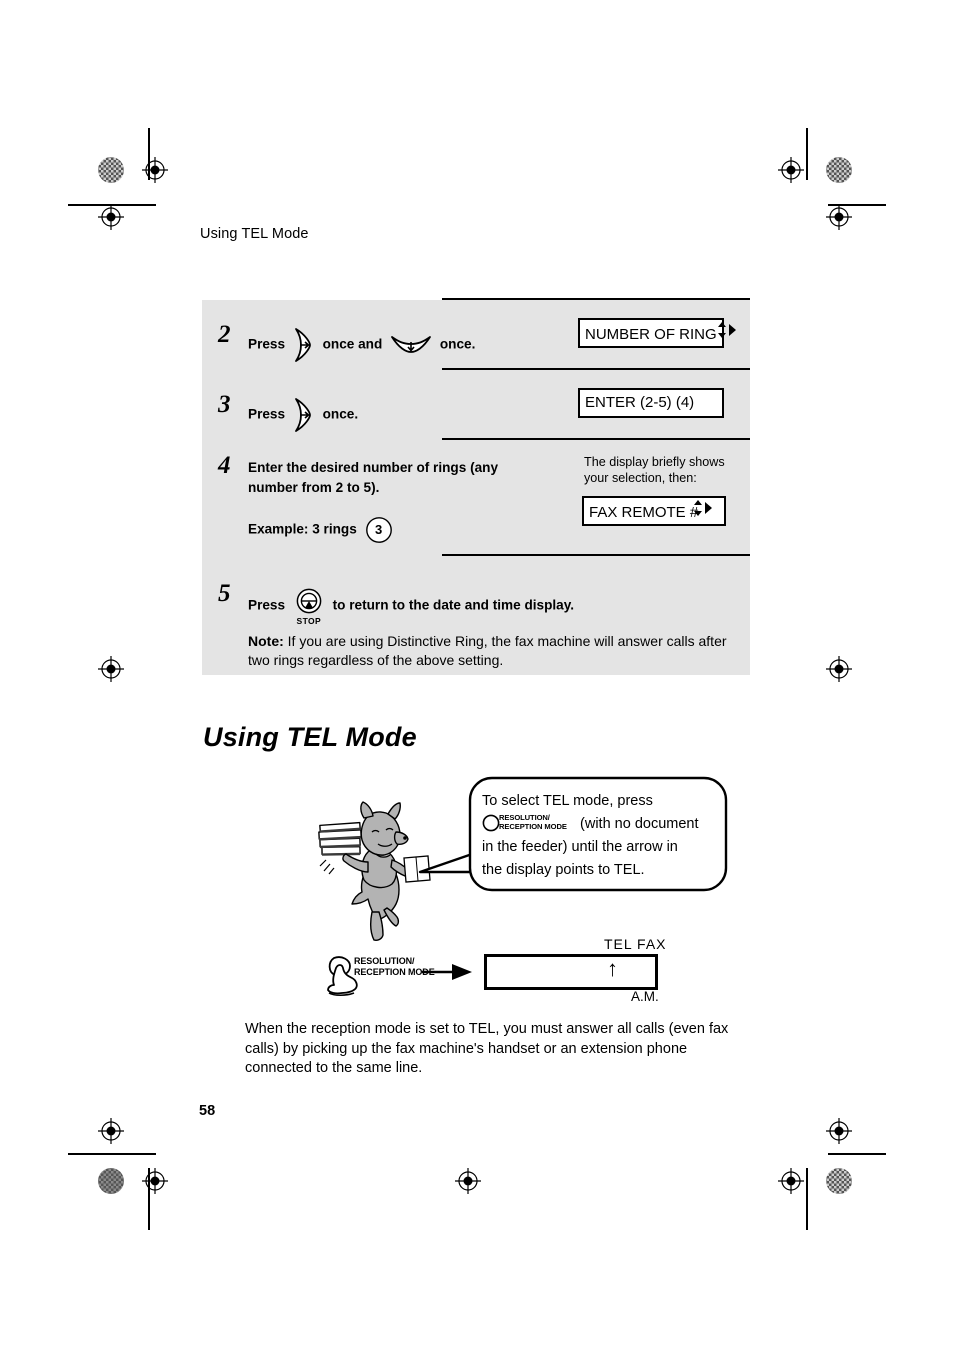  I want to click on numeric-key-label: 3, so click(378, 529).